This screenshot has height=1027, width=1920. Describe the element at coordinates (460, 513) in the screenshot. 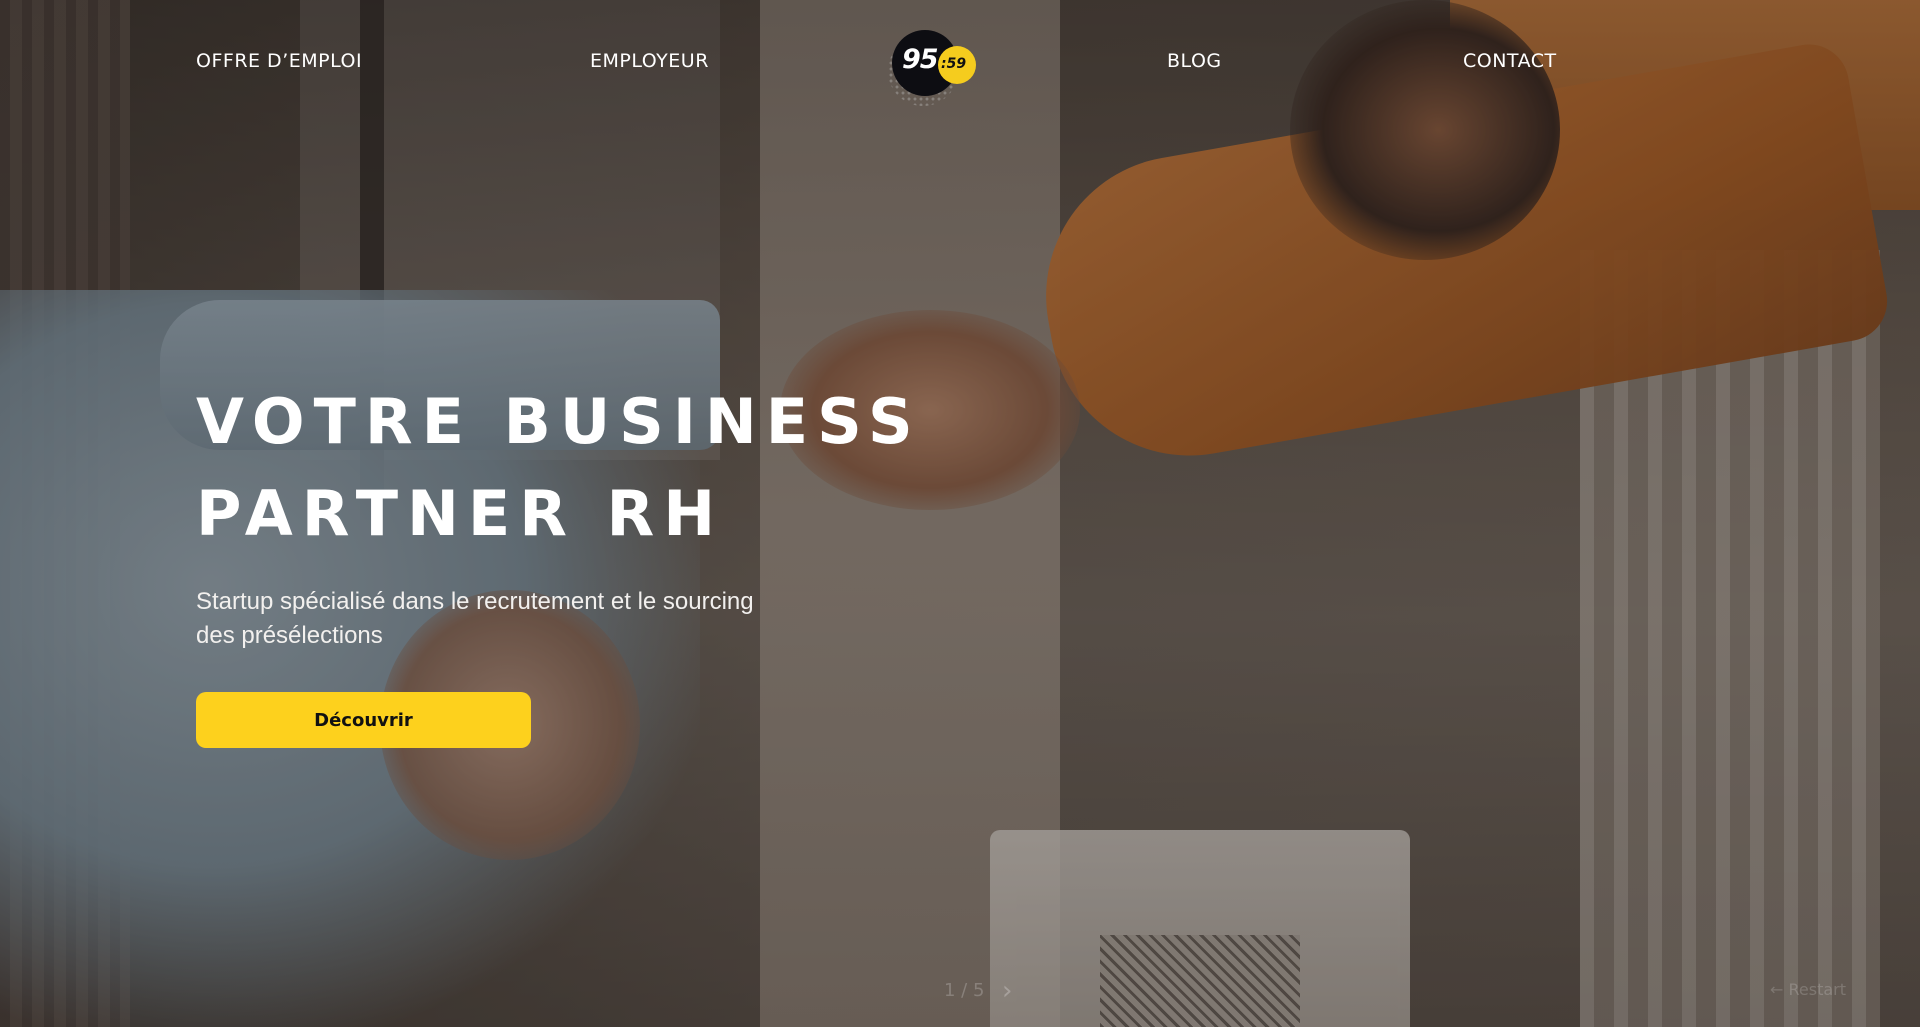

I see `hero-title-line: PARTNER RH` at that location.